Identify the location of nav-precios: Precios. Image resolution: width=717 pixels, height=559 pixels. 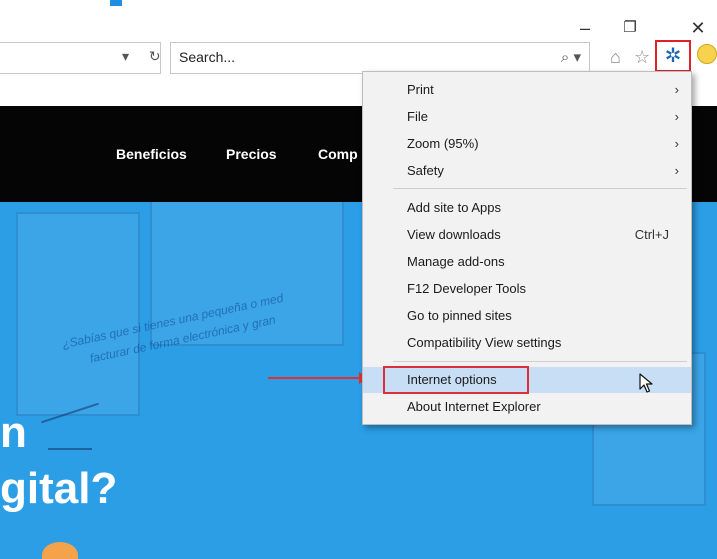
(251, 154).